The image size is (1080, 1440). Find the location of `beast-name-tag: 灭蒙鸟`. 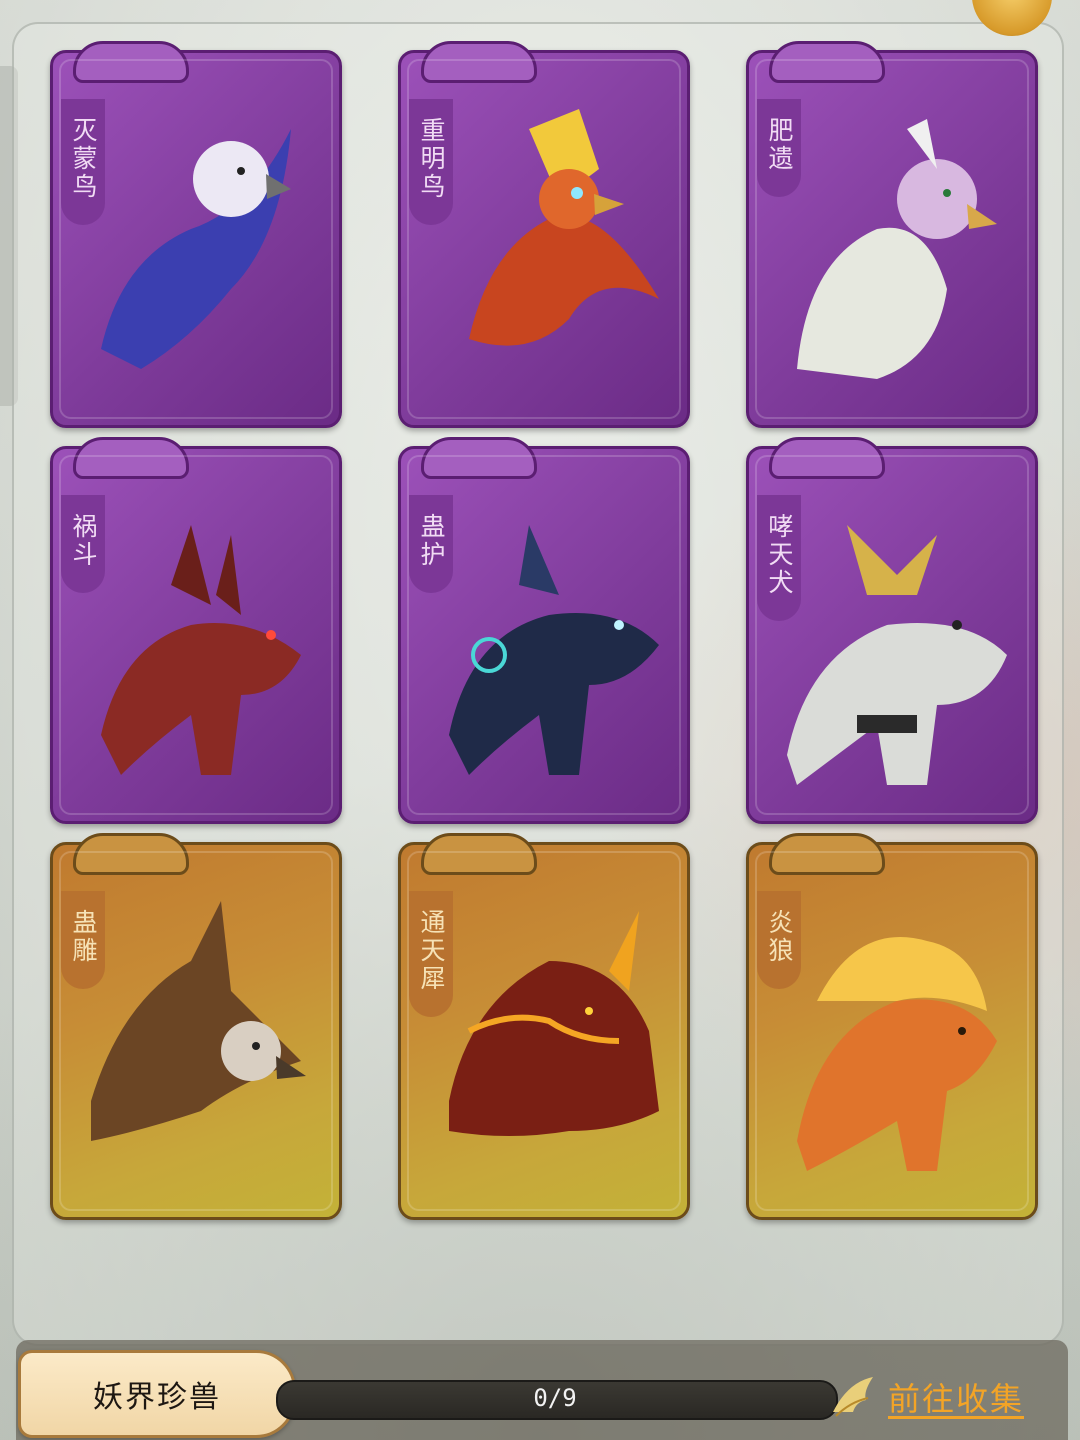

beast-name-tag: 灭蒙鸟 is located at coordinates (83, 162).